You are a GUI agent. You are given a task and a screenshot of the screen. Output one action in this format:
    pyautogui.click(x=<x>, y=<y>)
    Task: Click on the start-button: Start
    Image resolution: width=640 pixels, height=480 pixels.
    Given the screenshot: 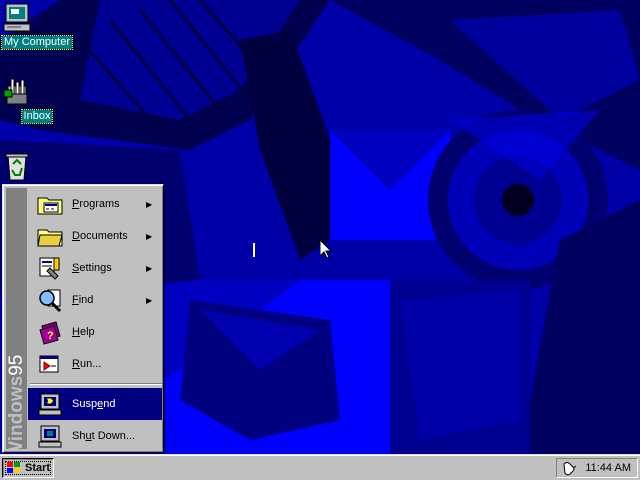 What is the action you would take?
    pyautogui.click(x=28, y=468)
    